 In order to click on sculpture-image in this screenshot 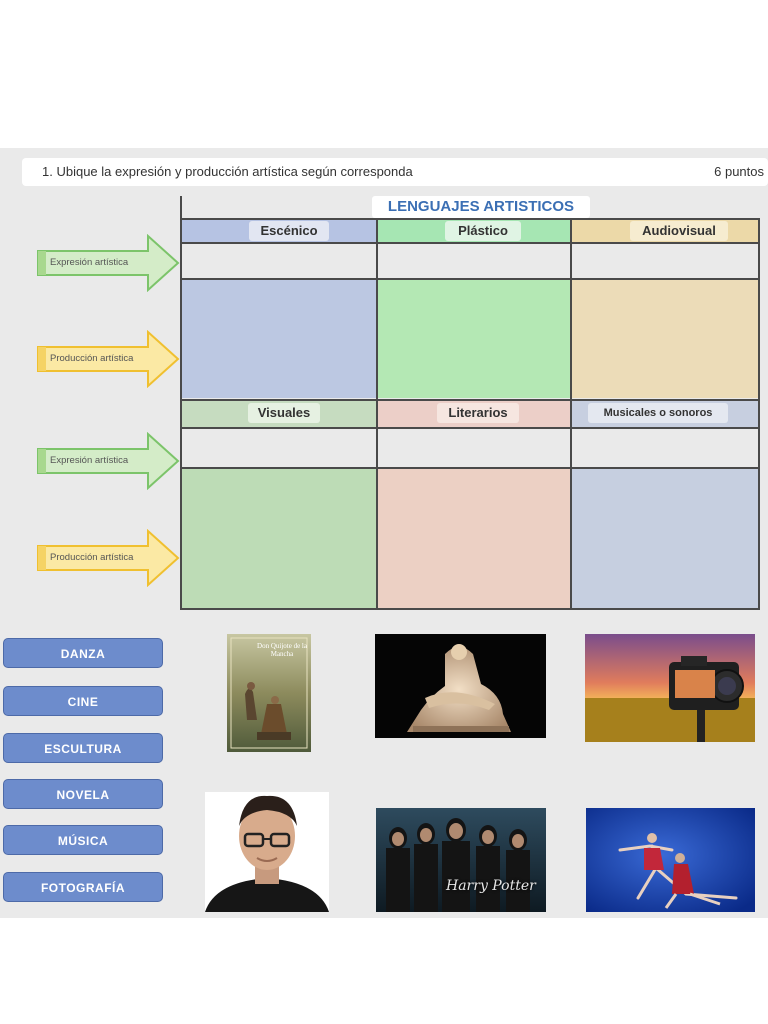, I will do `click(460, 686)`.